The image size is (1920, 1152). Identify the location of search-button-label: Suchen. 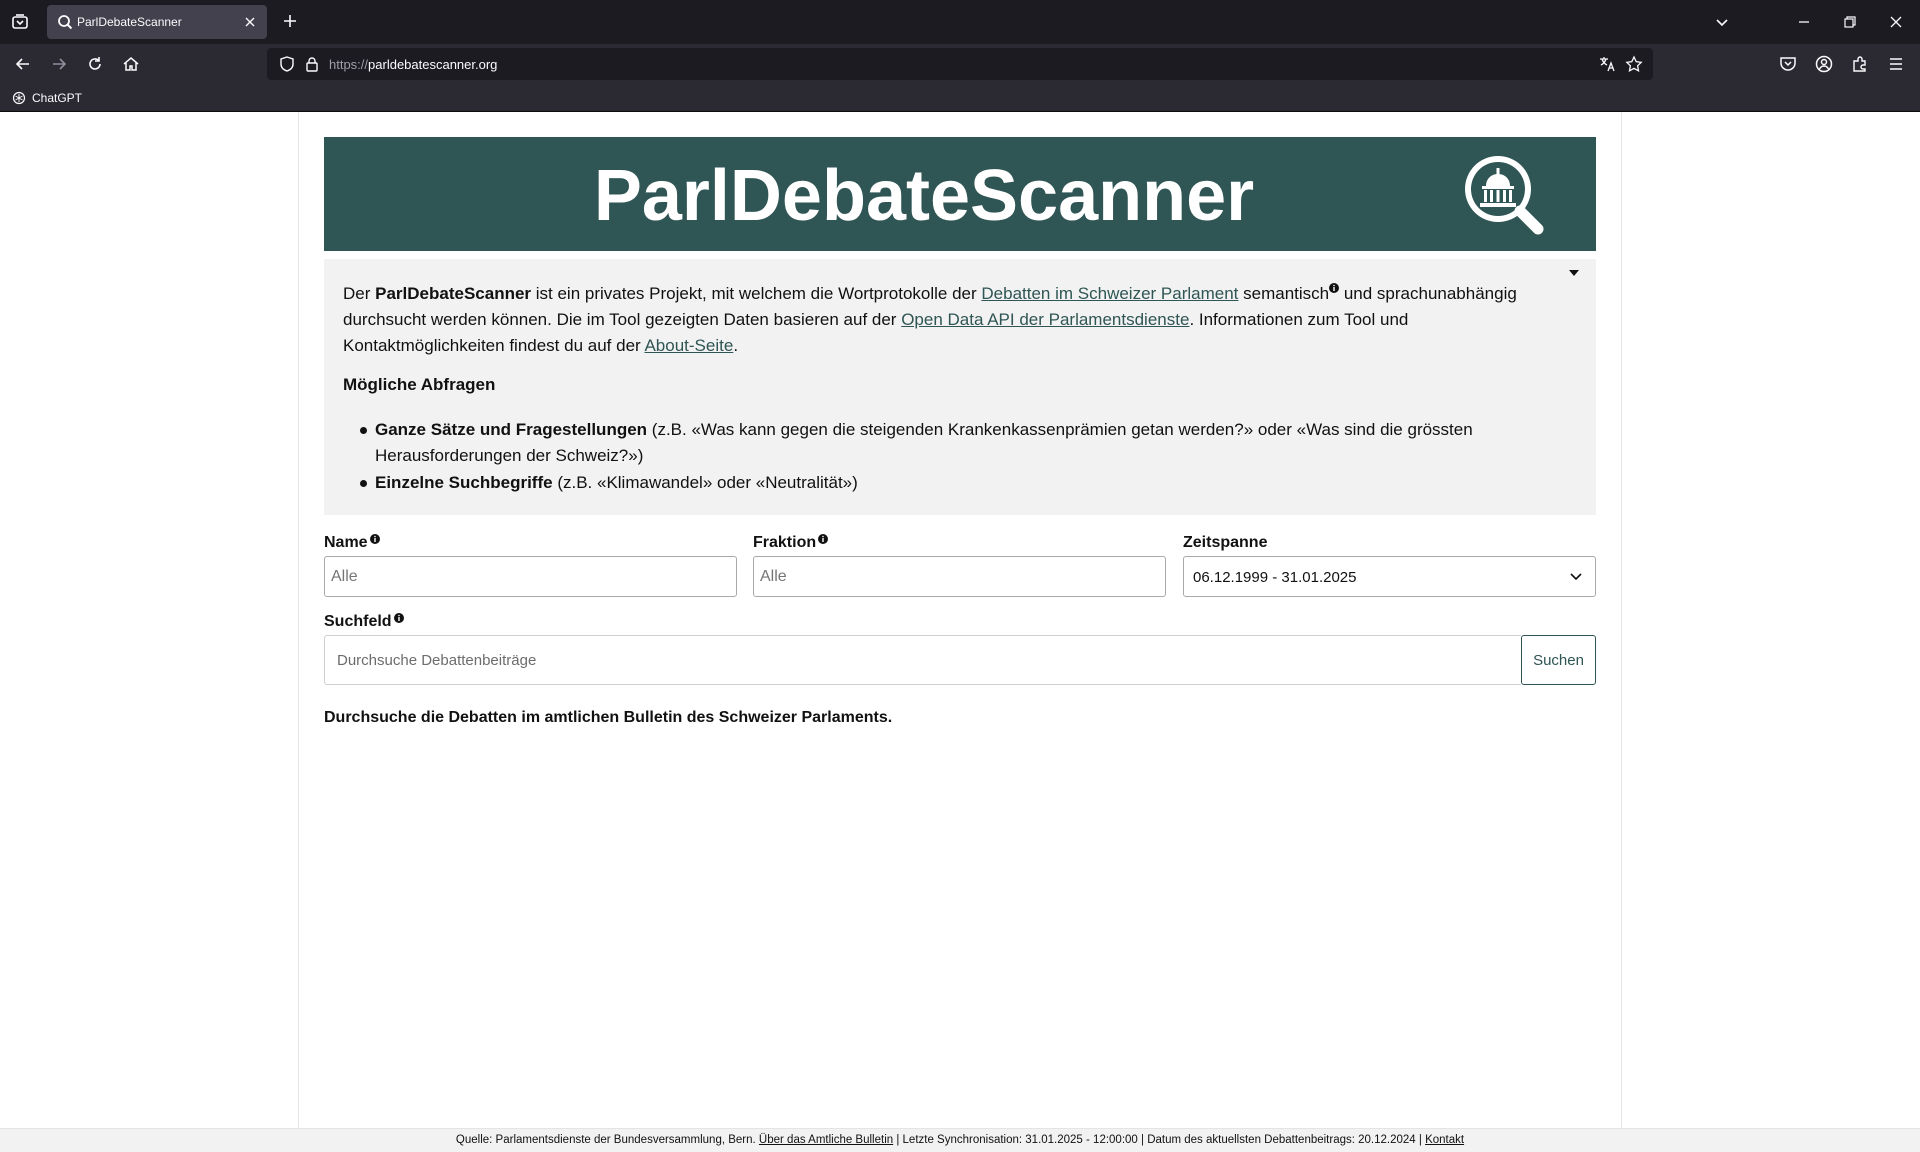
(1558, 660).